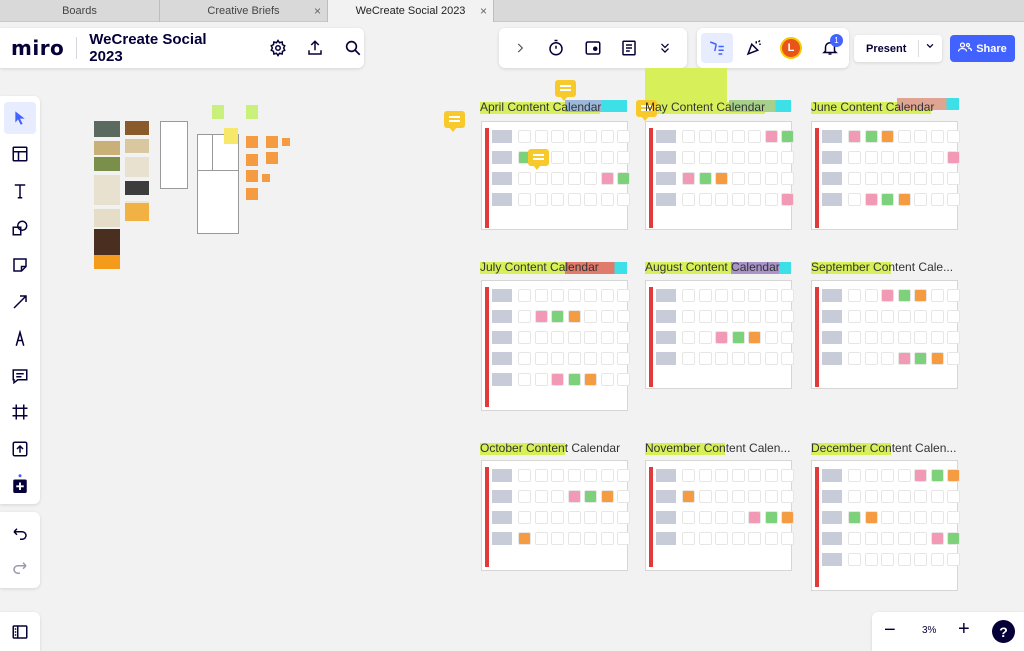  What do you see at coordinates (555, 515) in the screenshot?
I see `calendar-board-october` at bounding box center [555, 515].